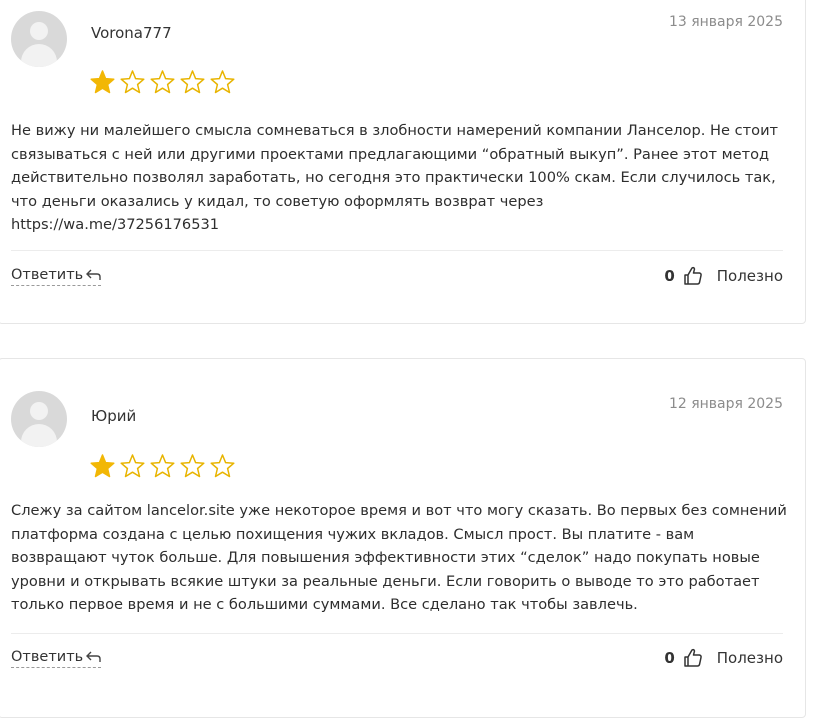 The image size is (817, 718). I want to click on review-link: https://wa.me/37256176531, so click(402, 225).